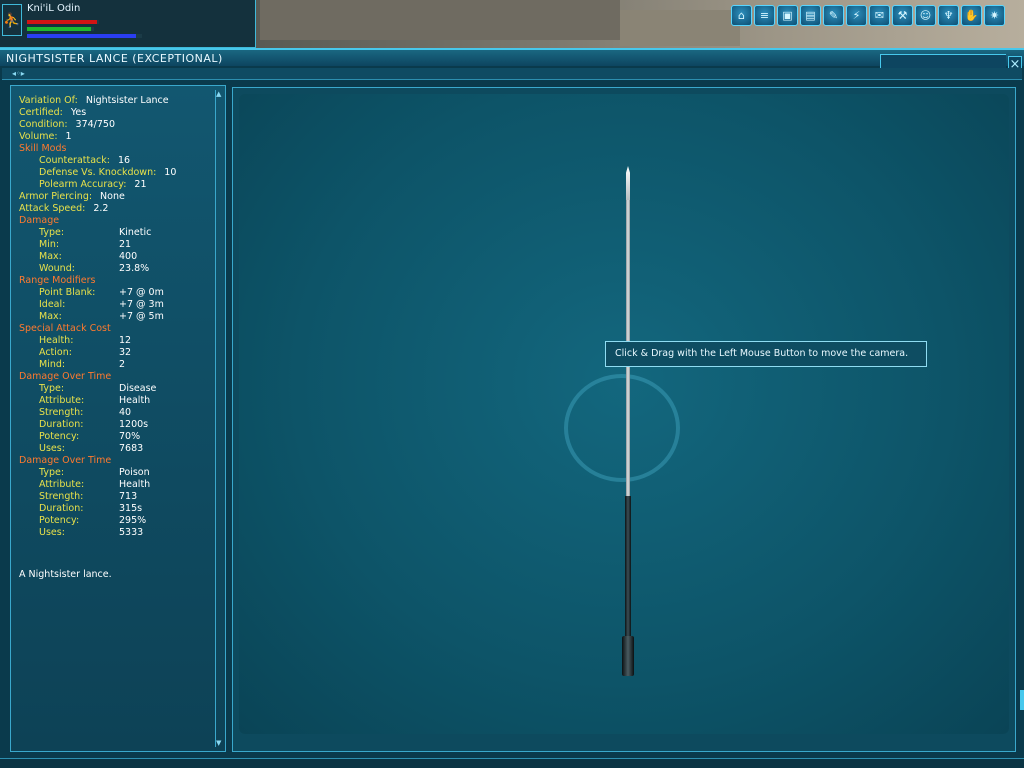  I want to click on attribute-row: Uses: 7683, so click(97, 449).